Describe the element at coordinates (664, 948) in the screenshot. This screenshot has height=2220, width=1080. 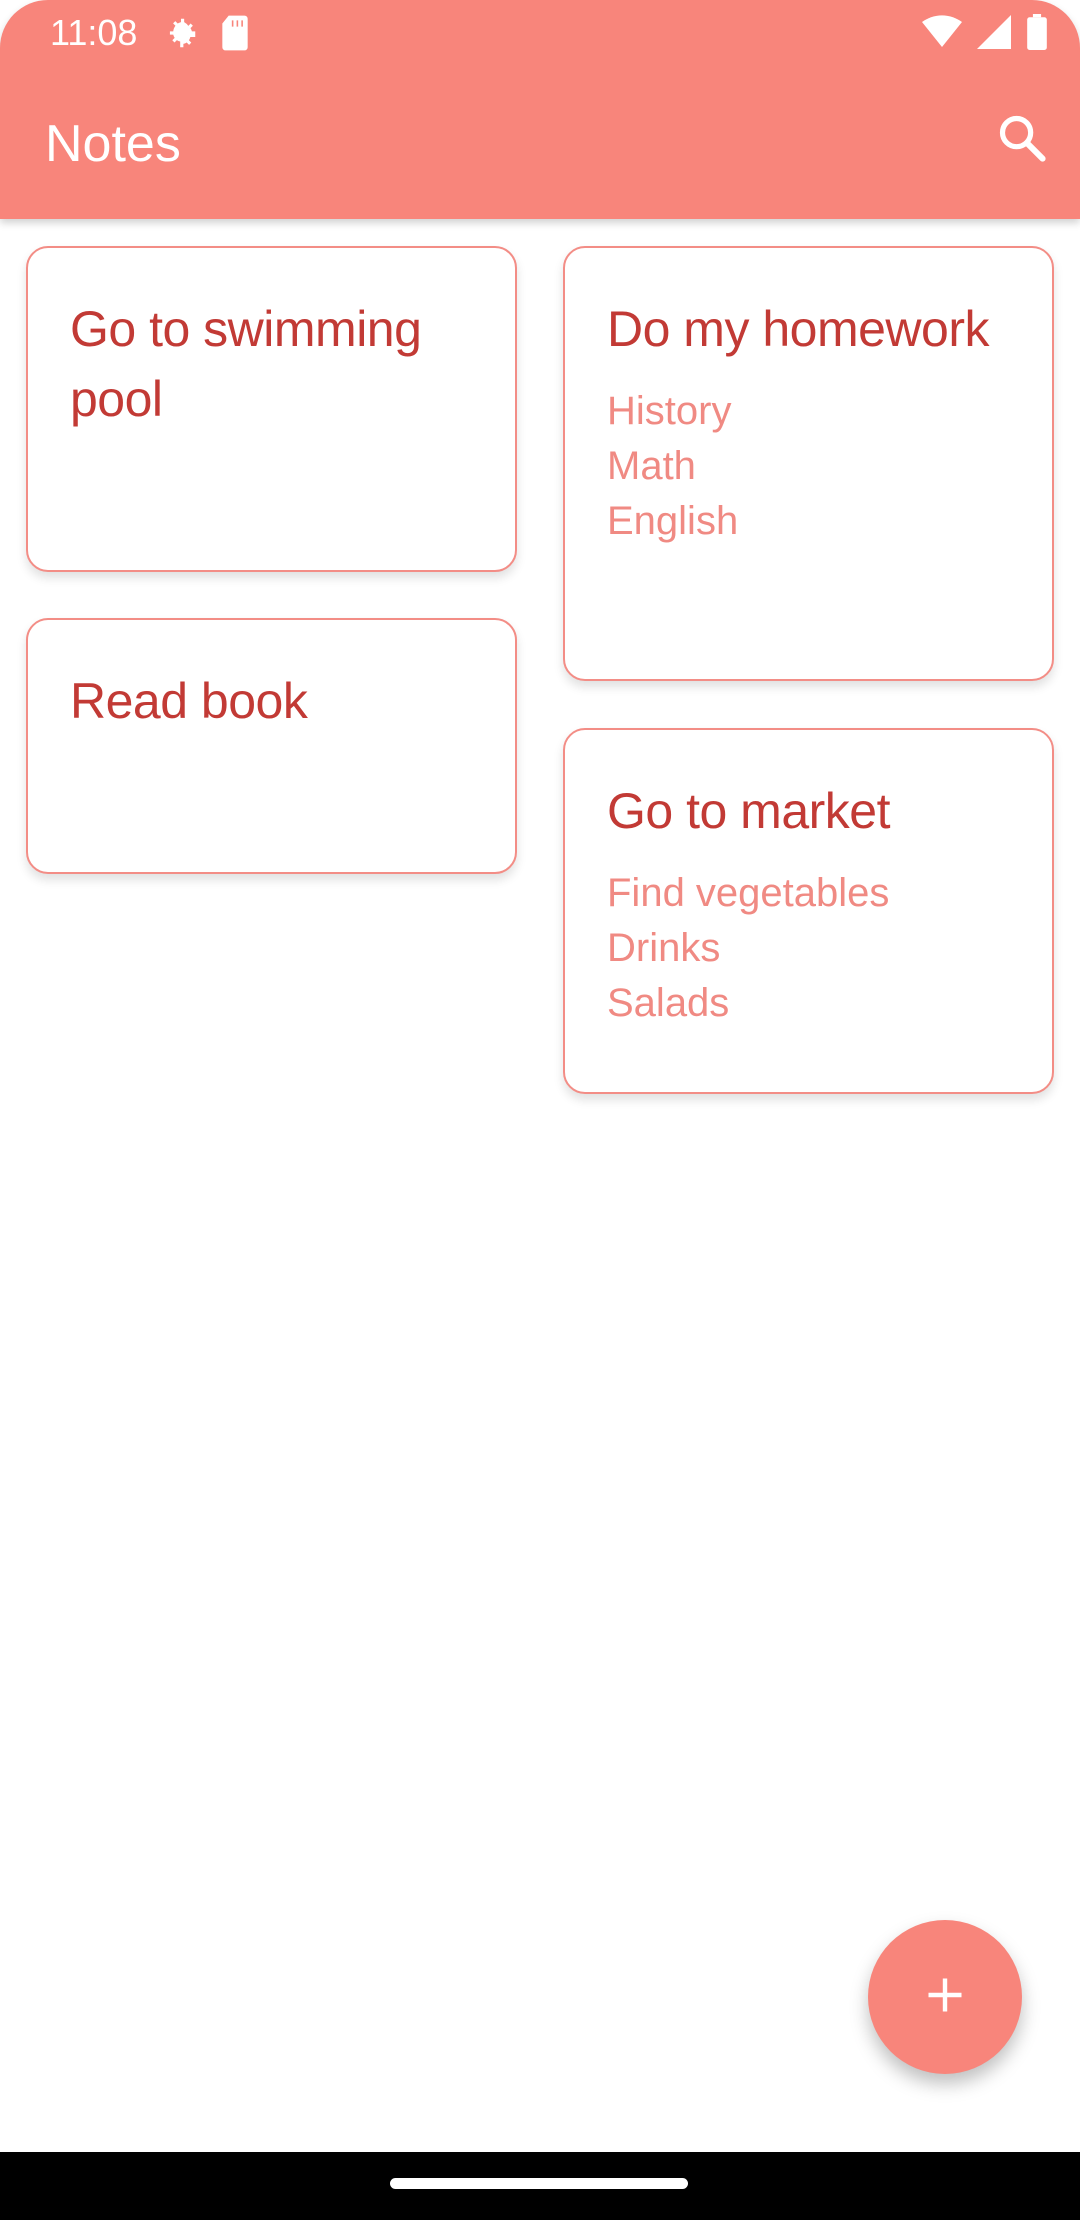
I see `note-line: Drinks` at that location.